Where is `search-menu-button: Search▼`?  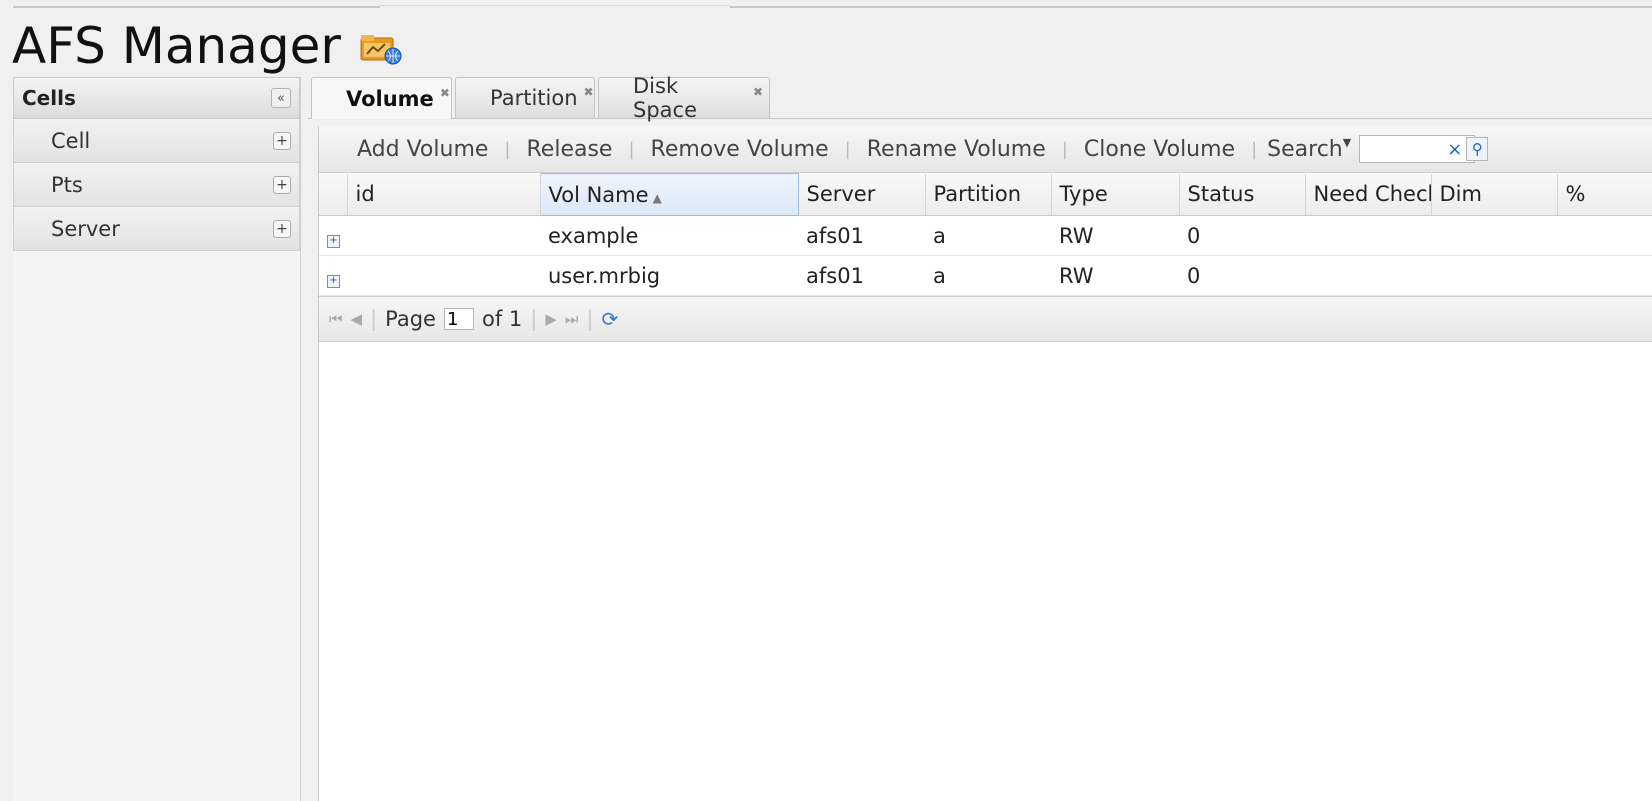
search-menu-button: Search▼ is located at coordinates (1309, 148).